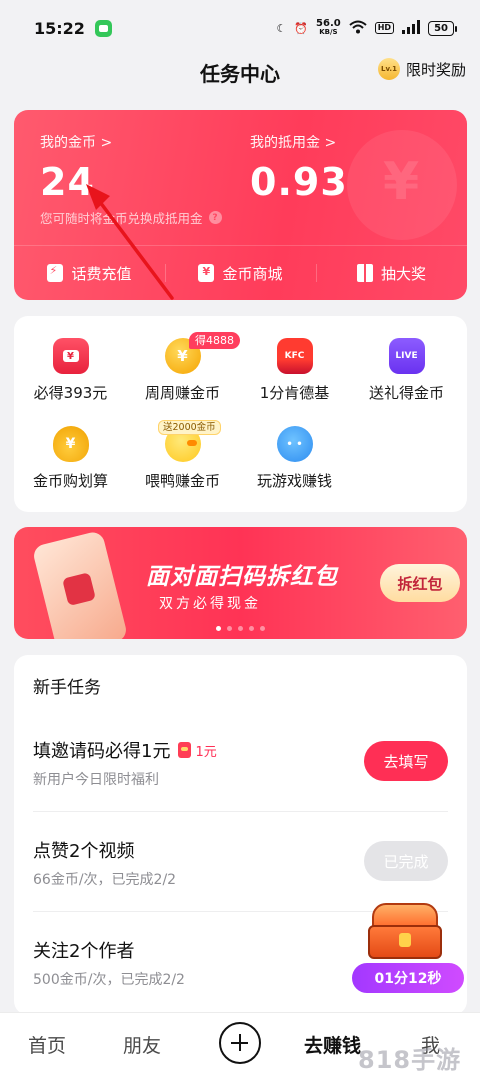 The height and width of the screenshot is (1073, 480). I want to click on task-section-title: 新手任务, so click(67, 688).